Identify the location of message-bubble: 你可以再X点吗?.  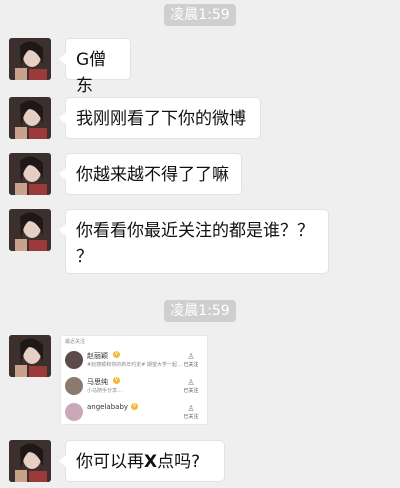
(142, 461).